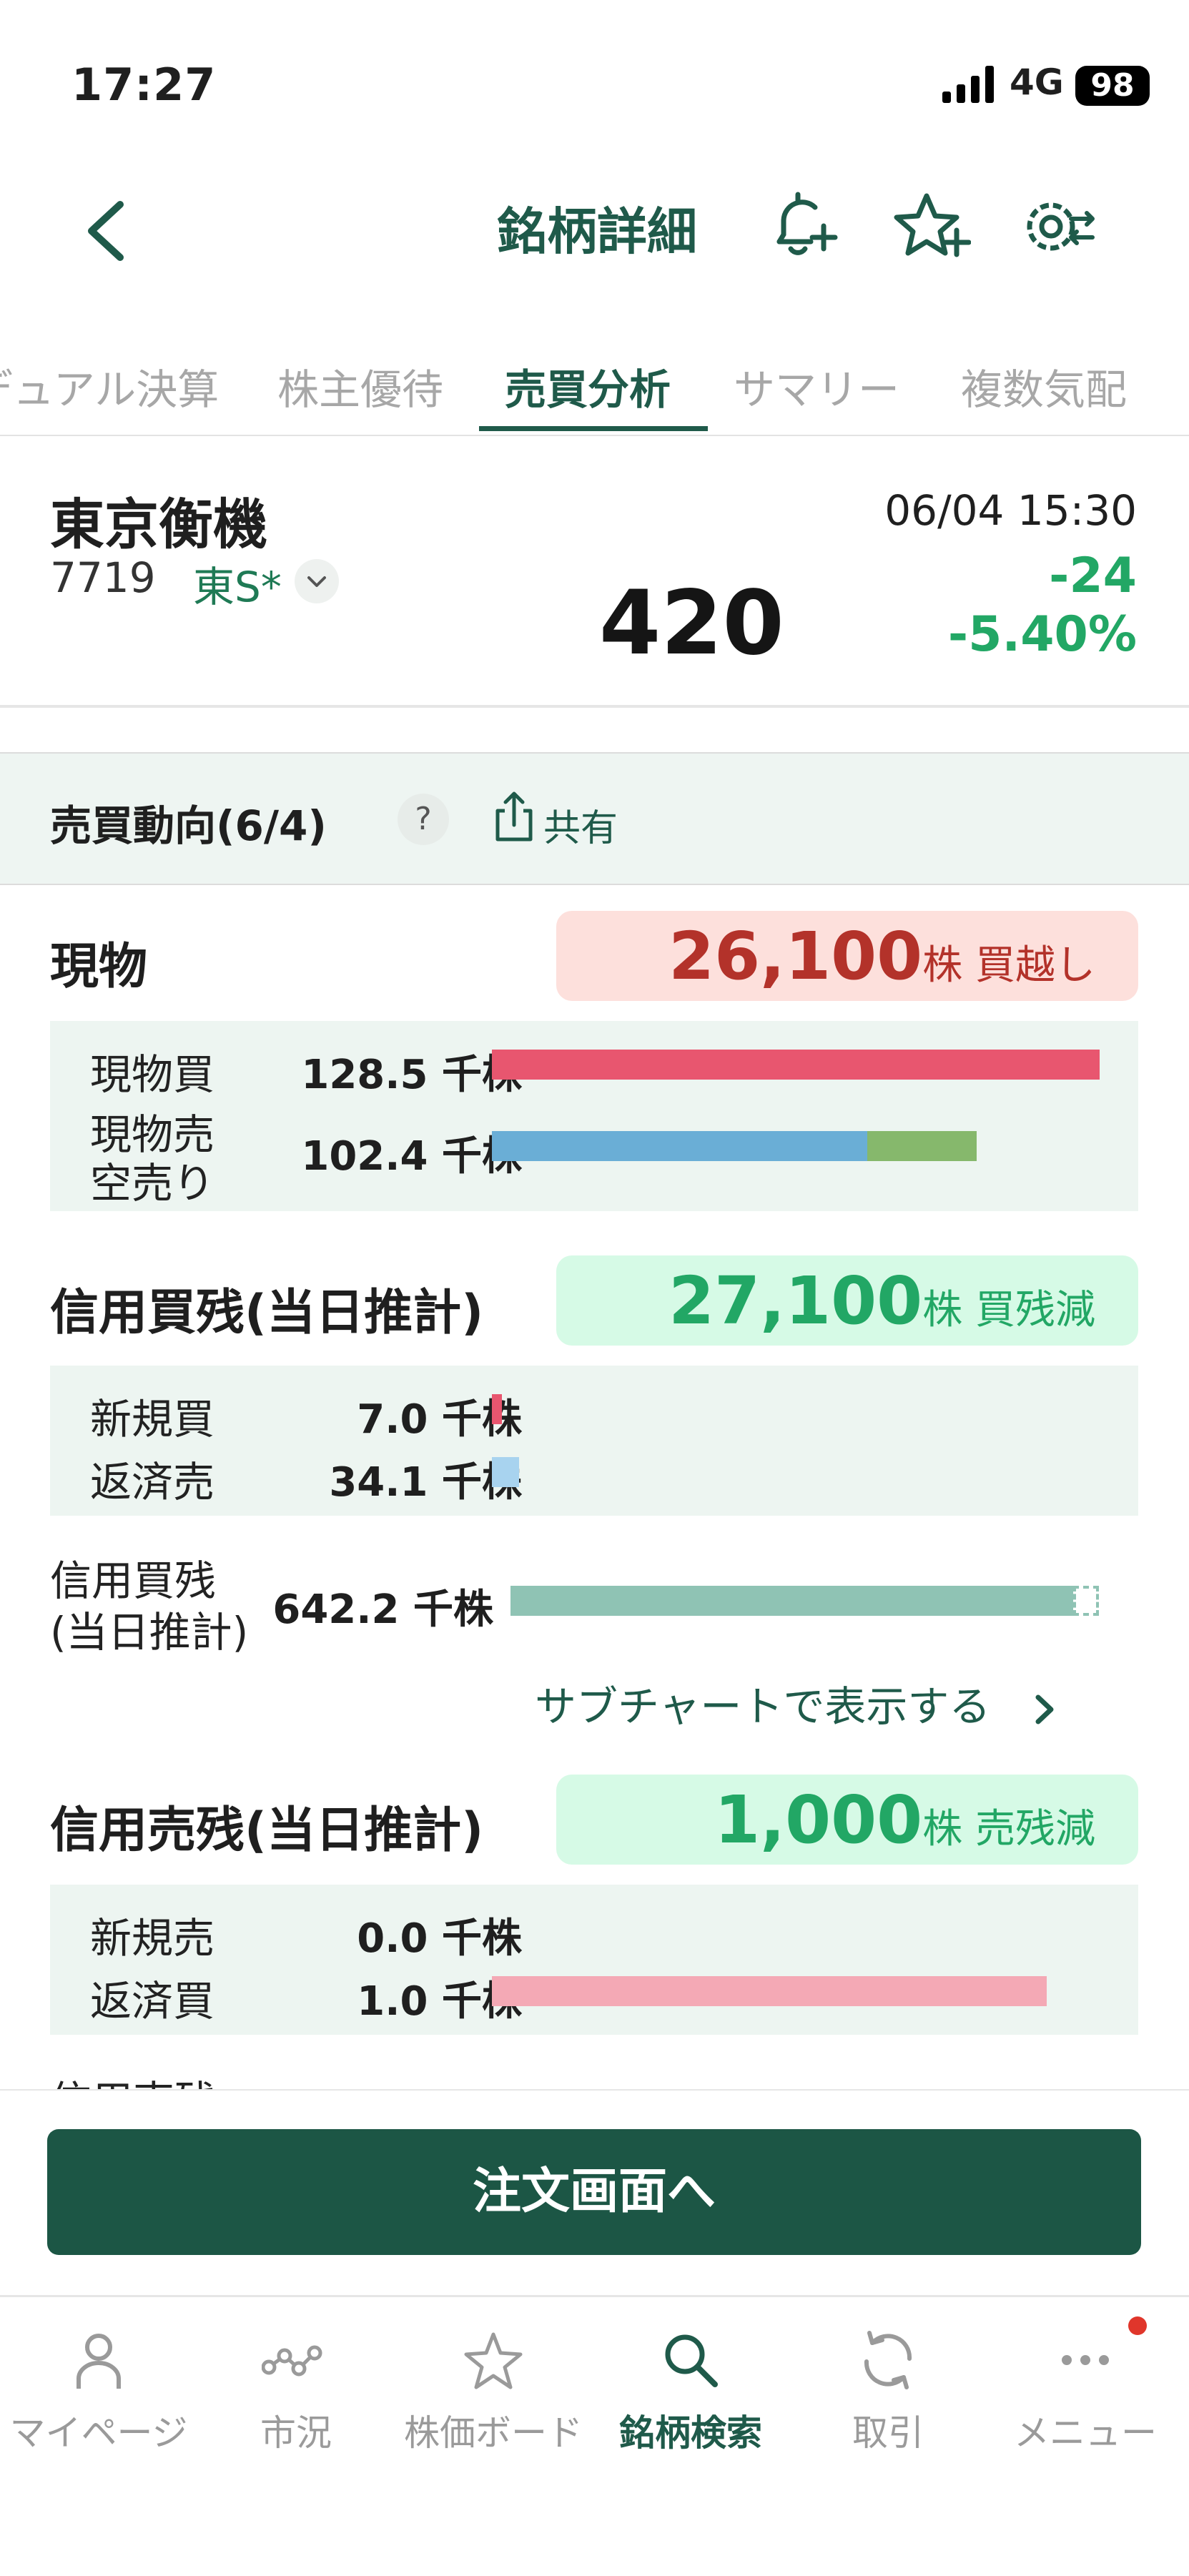 Image resolution: width=1189 pixels, height=2576 pixels. What do you see at coordinates (888, 2360) in the screenshot?
I see `refresh-icon` at bounding box center [888, 2360].